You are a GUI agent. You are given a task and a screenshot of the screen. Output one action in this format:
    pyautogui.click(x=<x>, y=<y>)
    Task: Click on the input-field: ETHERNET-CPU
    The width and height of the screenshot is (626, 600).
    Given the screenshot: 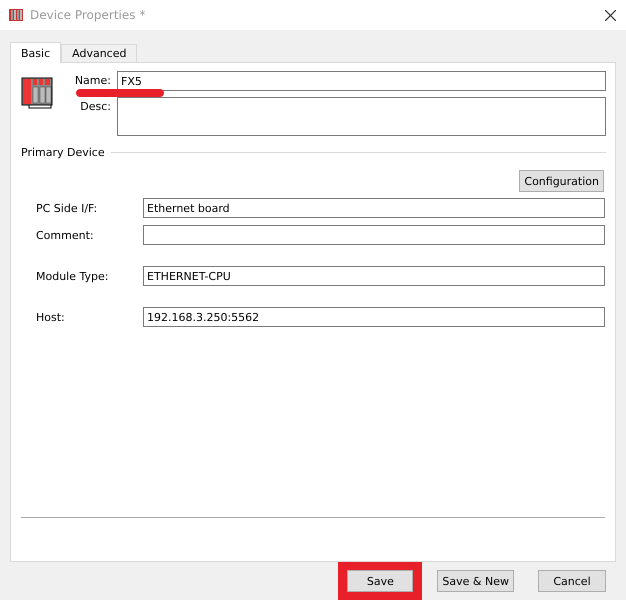 What is the action you would take?
    pyautogui.click(x=374, y=276)
    